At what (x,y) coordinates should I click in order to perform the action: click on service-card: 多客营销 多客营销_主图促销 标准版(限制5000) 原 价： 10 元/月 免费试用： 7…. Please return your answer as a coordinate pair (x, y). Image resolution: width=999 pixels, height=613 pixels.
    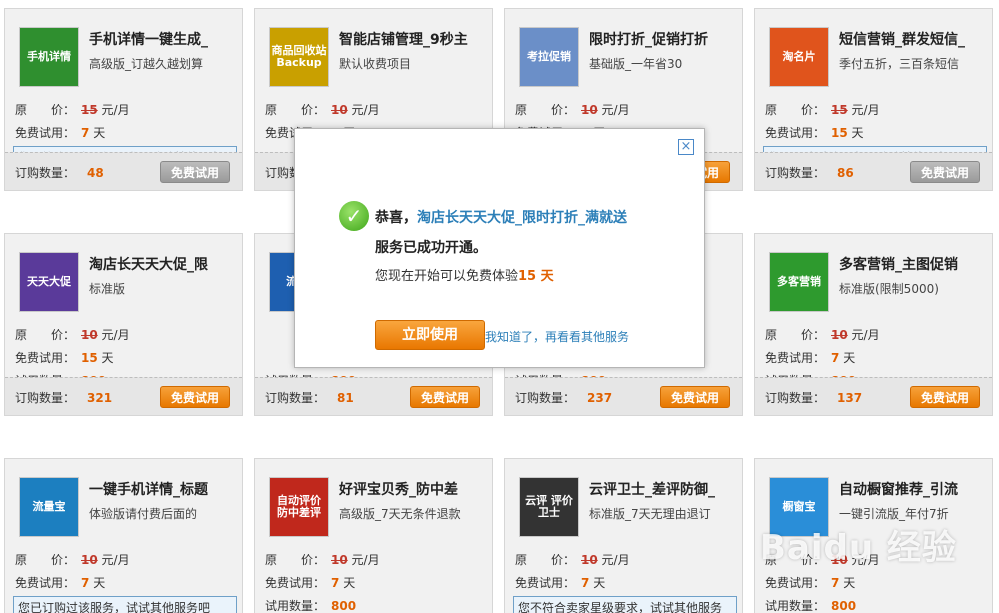
    Looking at the image, I should click on (873, 324).